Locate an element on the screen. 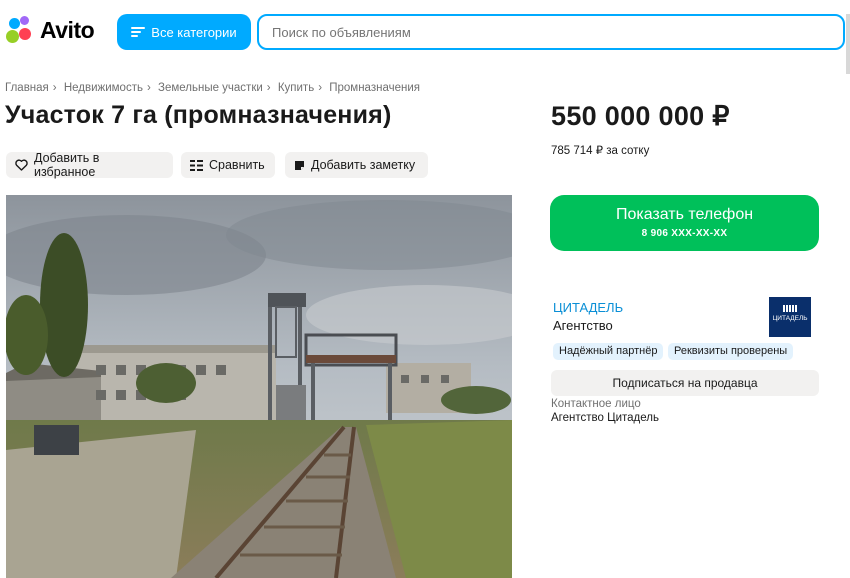  menu-search-icon is located at coordinates (138, 32).